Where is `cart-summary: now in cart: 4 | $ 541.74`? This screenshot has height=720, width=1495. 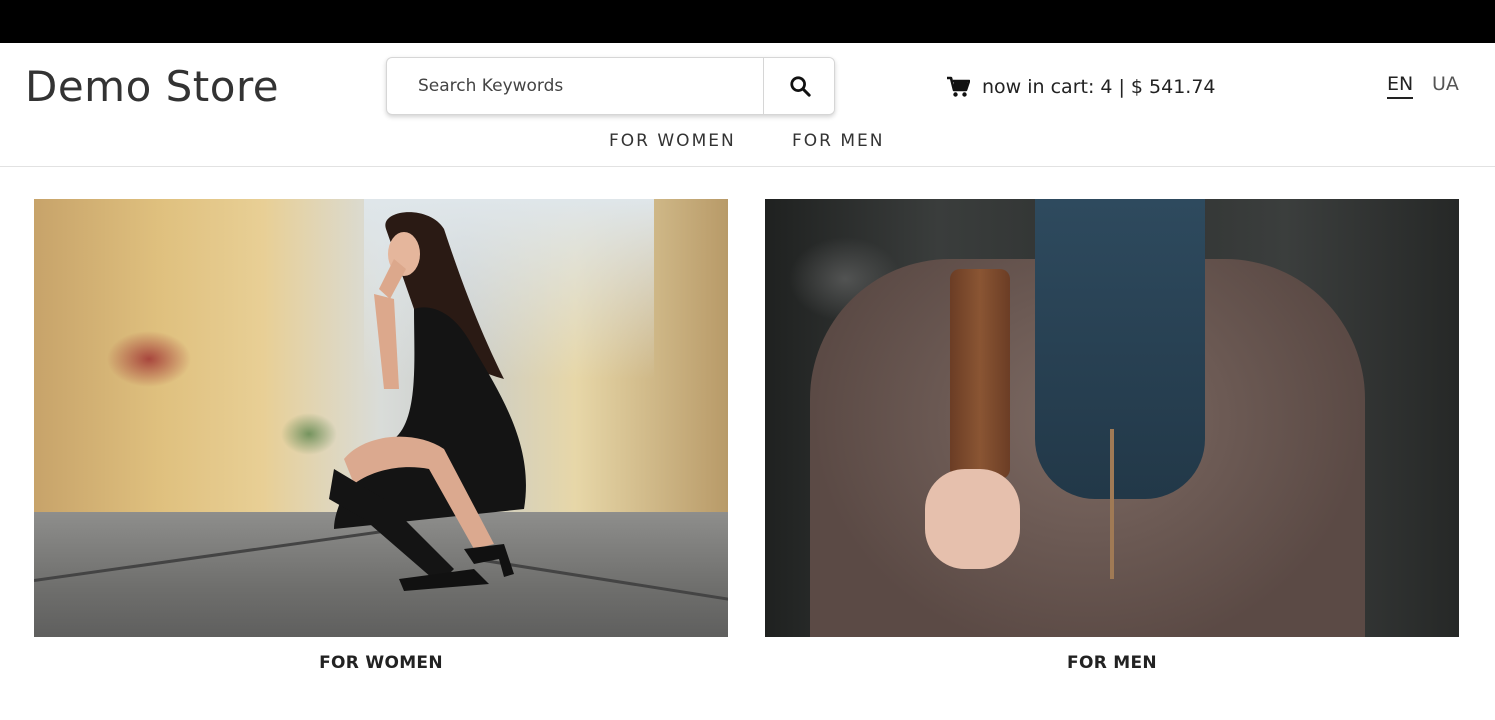
cart-summary: now in cart: 4 | $ 541.74 is located at coordinates (1081, 87).